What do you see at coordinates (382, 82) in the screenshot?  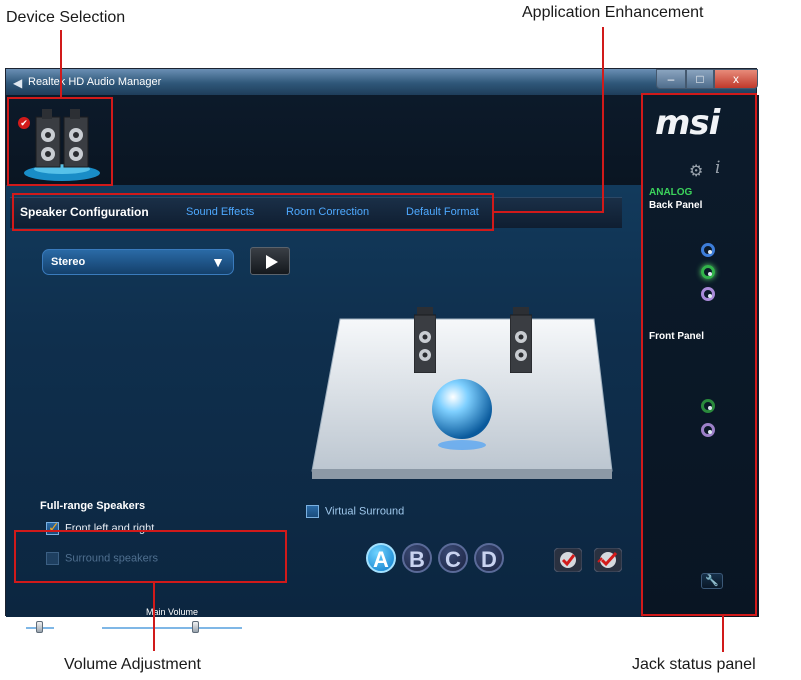 I see `title-bar: ◀ Realtek HD Audio Manager – □ x` at bounding box center [382, 82].